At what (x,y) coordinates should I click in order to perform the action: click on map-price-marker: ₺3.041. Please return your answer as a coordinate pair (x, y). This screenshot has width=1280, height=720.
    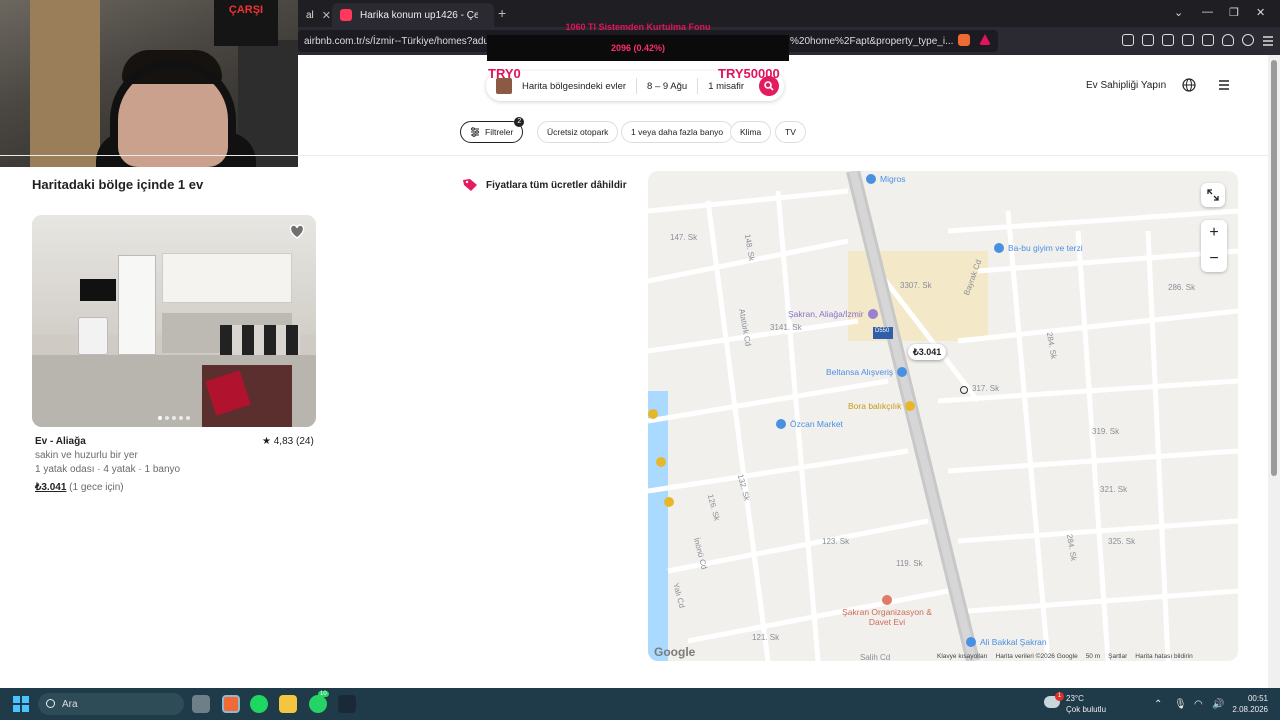
    Looking at the image, I should click on (927, 352).